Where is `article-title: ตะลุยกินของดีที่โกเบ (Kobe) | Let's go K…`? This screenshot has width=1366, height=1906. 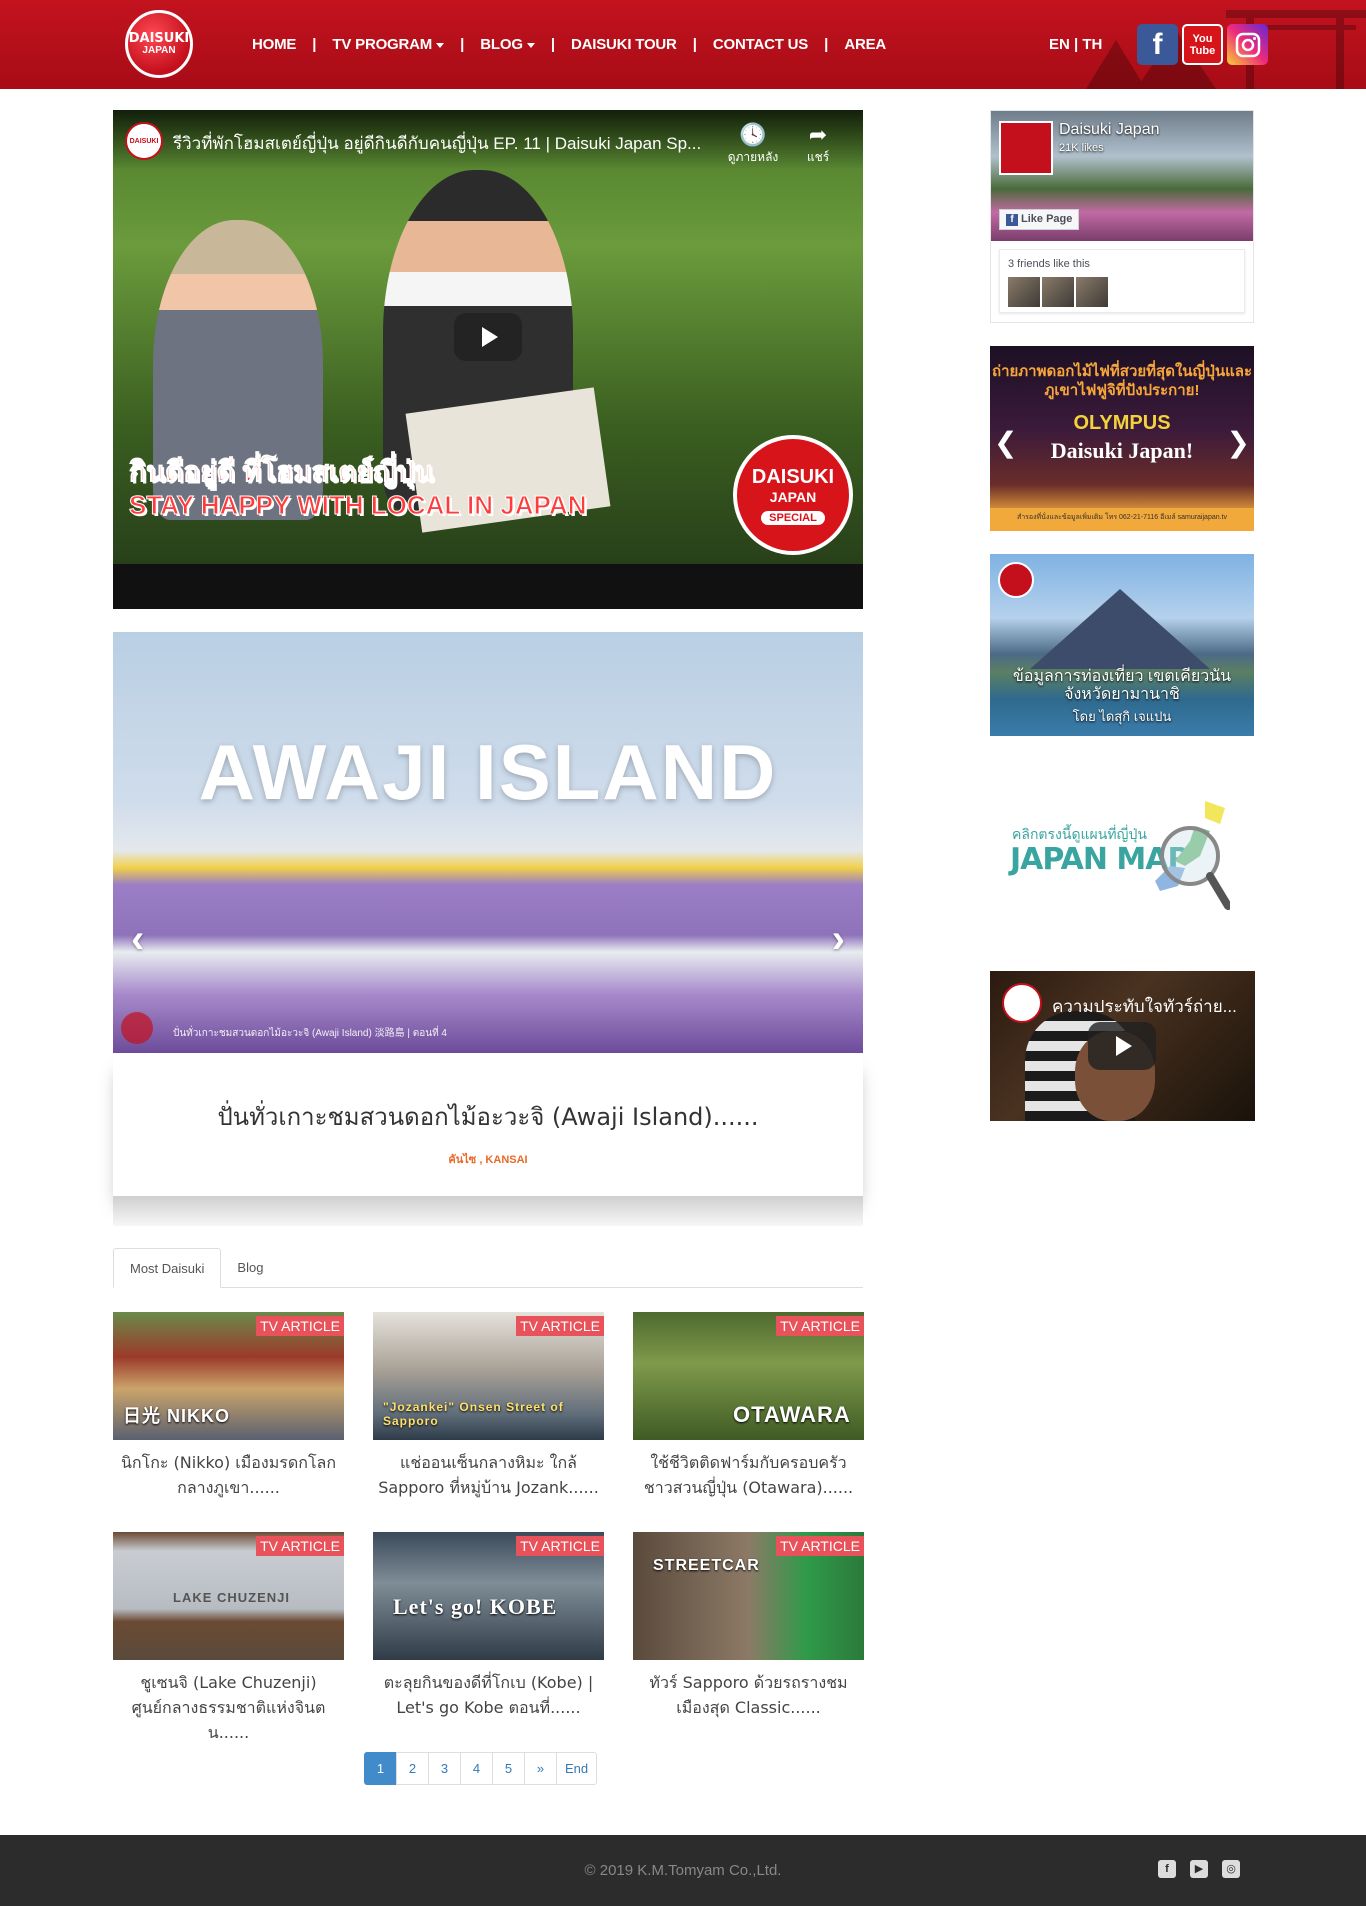 article-title: ตะลุยกินของดีที่โกเบ (Kobe) | Let's go K… is located at coordinates (488, 1695).